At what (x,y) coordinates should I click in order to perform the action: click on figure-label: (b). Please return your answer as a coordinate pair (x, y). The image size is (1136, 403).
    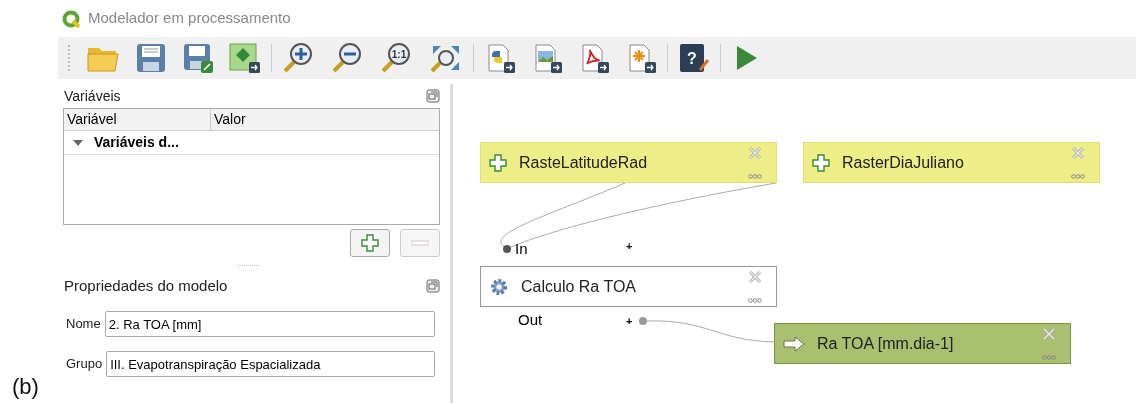
    Looking at the image, I should click on (25, 387).